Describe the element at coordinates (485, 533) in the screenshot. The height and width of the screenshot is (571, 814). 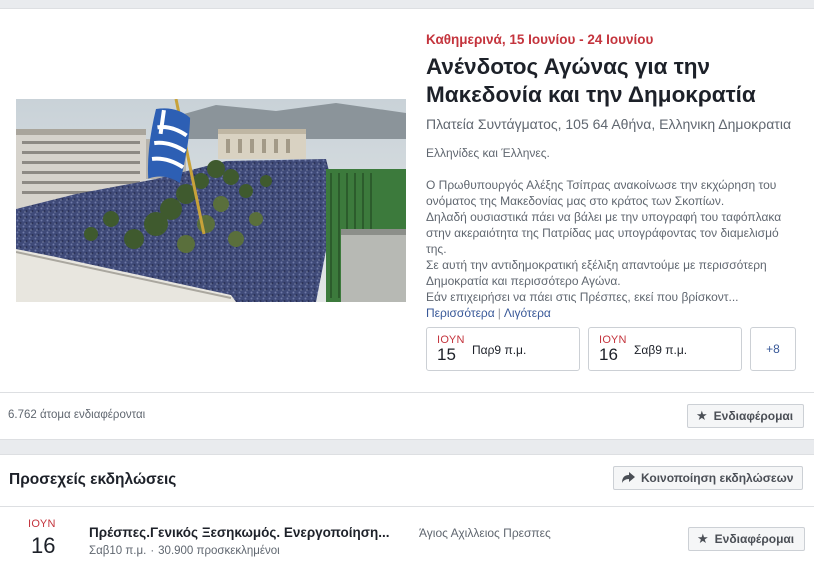
I see `upcoming-event-place: Άγιος Αχιλλειος Πρεσπες` at that location.